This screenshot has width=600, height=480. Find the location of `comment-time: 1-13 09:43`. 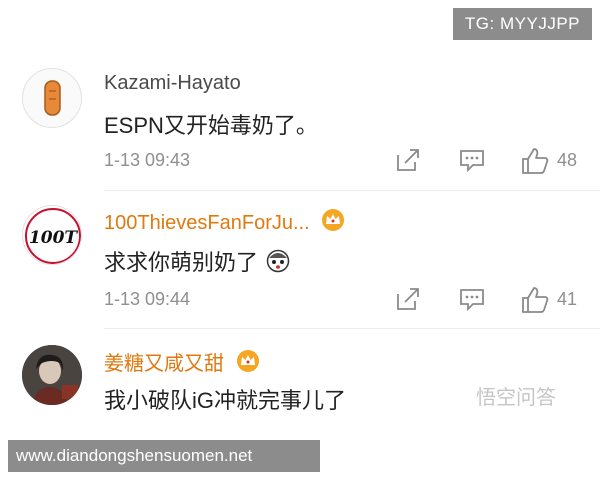

comment-time: 1-13 09:43 is located at coordinates (147, 160).